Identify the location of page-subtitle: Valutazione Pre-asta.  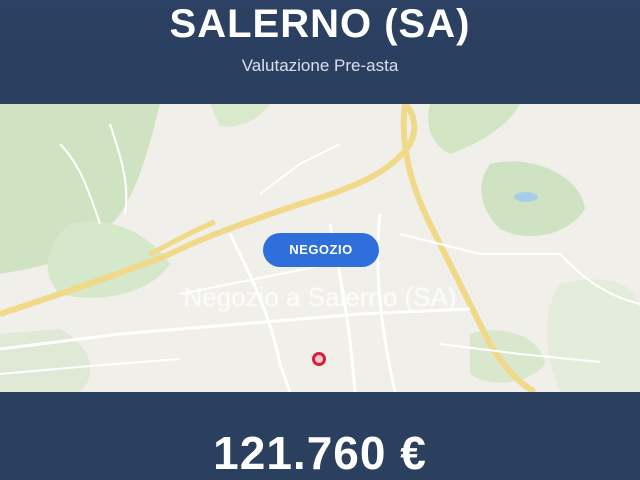
(320, 65).